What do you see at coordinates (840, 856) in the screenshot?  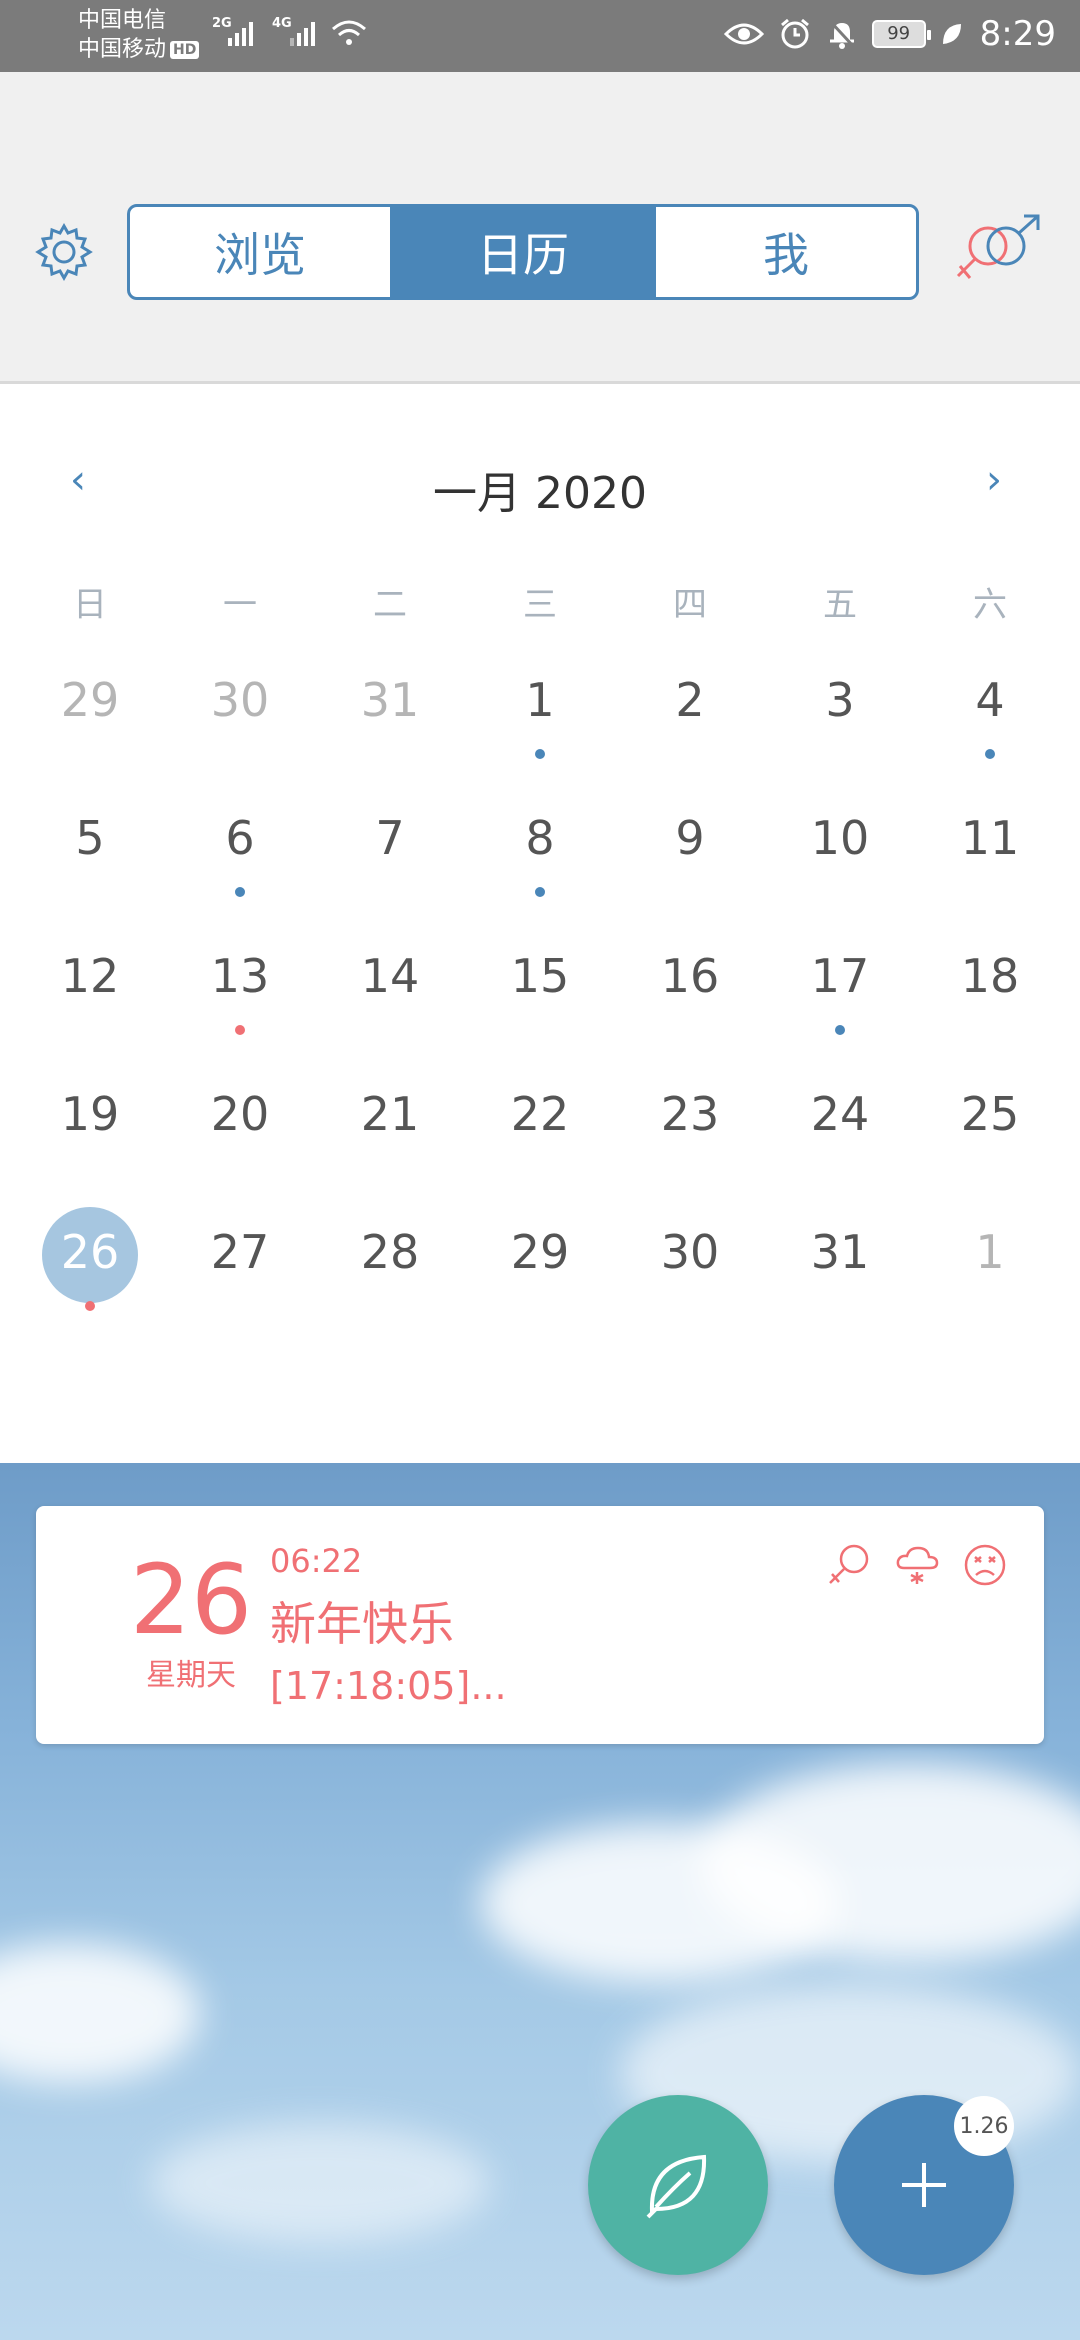 I see `calendar-day: 10` at bounding box center [840, 856].